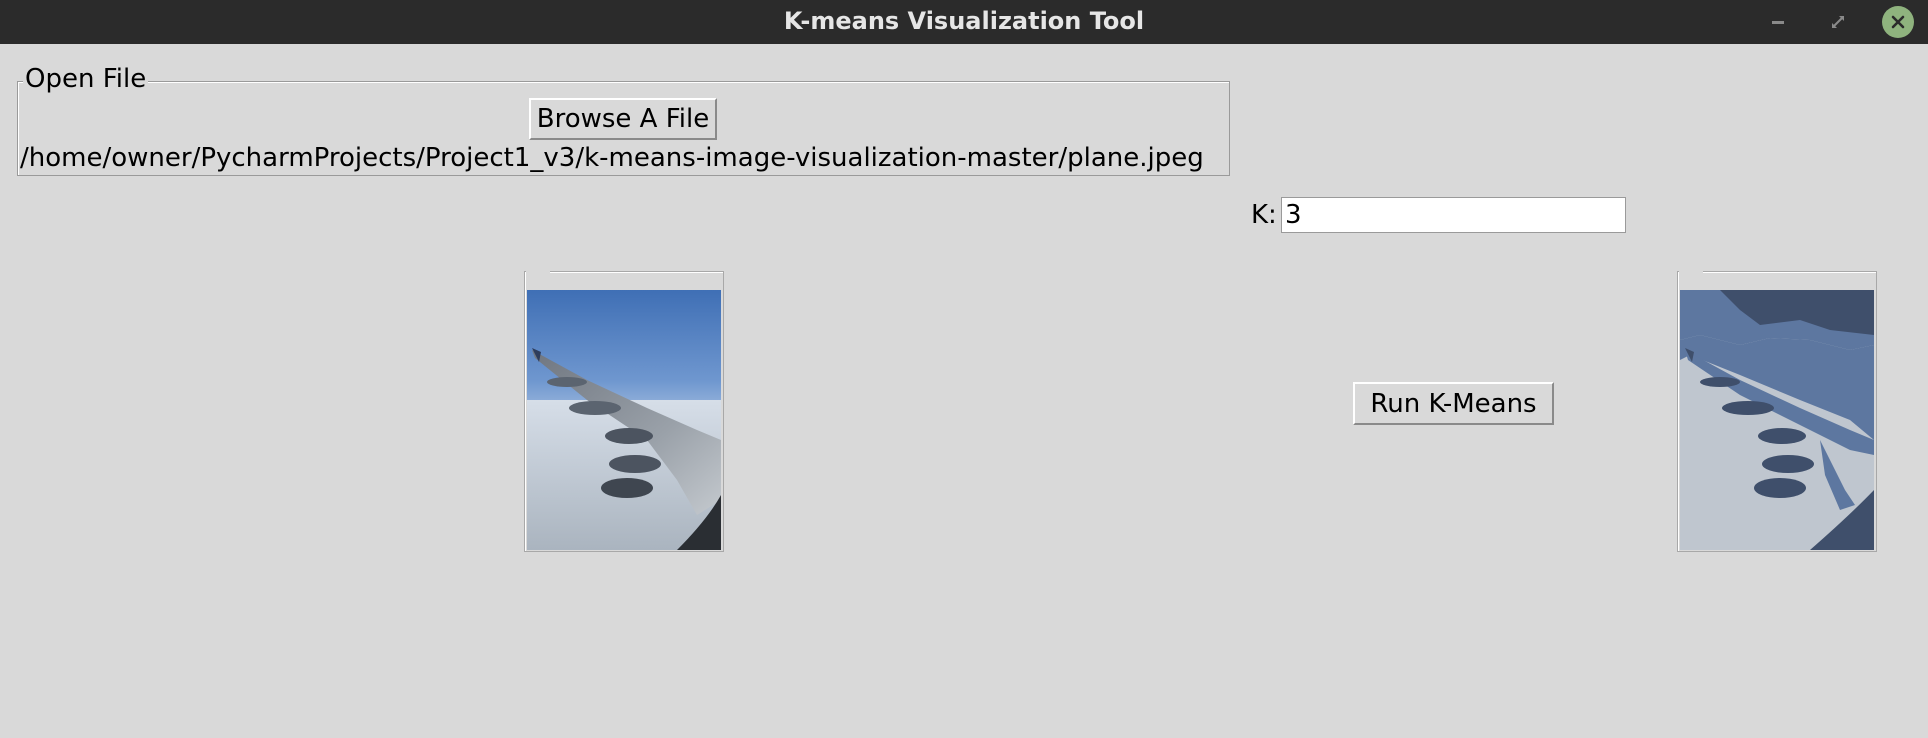 The width and height of the screenshot is (1928, 738). I want to click on minimize-button, so click(1778, 22).